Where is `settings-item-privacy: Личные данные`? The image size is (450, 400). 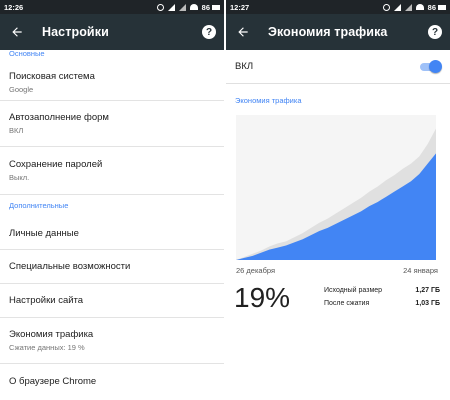 settings-item-privacy: Личные данные is located at coordinates (112, 233).